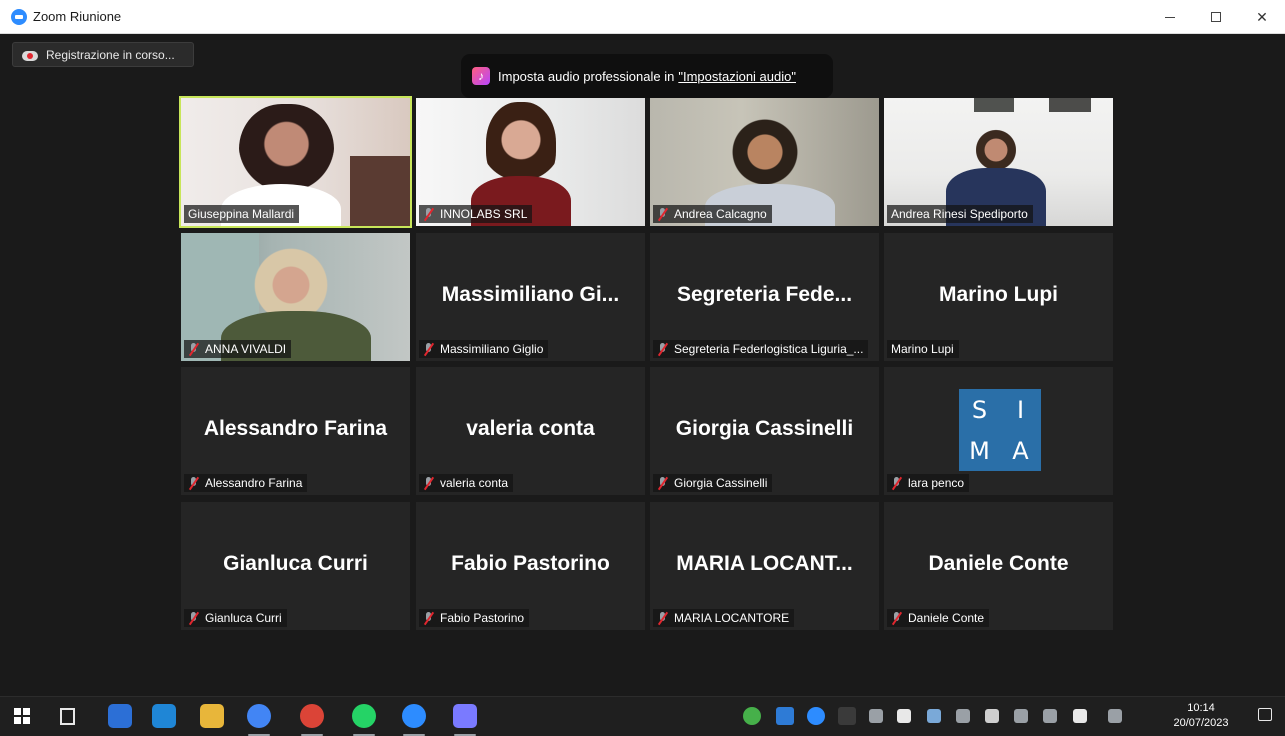 Image resolution: width=1285 pixels, height=736 pixels. I want to click on participant-name-label: Gianluca Curri, so click(235, 618).